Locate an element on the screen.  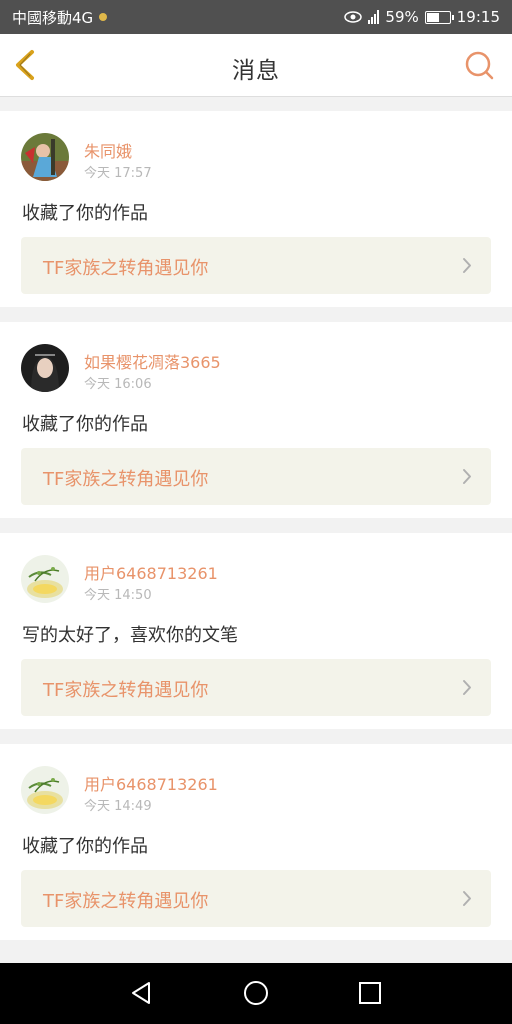
username: 朱同娥 is located at coordinates (108, 150).